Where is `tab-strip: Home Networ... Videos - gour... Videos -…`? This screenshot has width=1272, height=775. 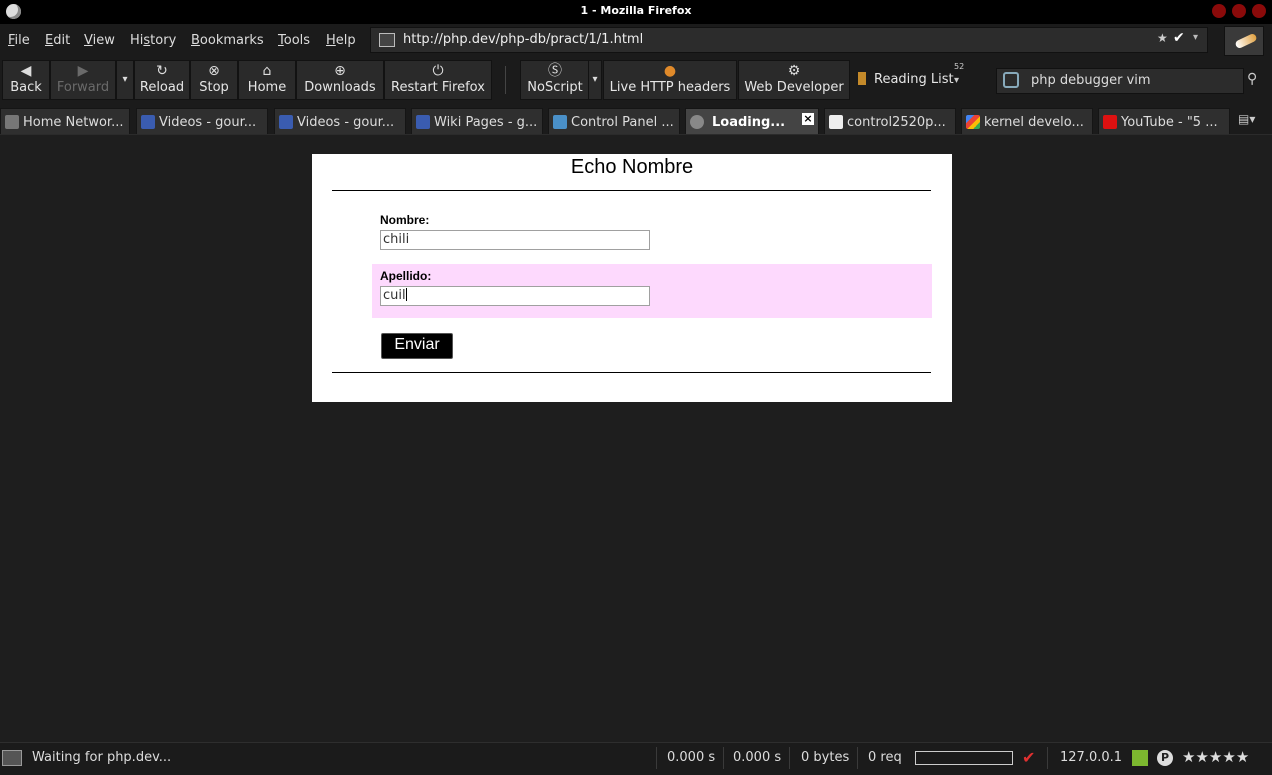 tab-strip: Home Networ... Videos - gour... Videos -… is located at coordinates (636, 118).